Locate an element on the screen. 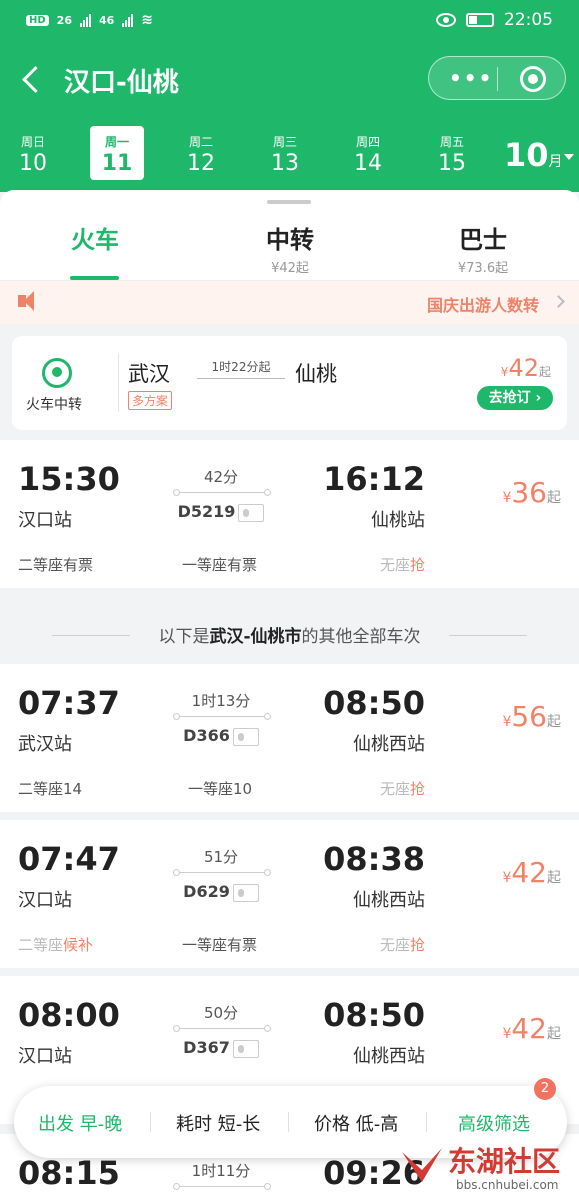  date-day: 14 is located at coordinates (368, 163).